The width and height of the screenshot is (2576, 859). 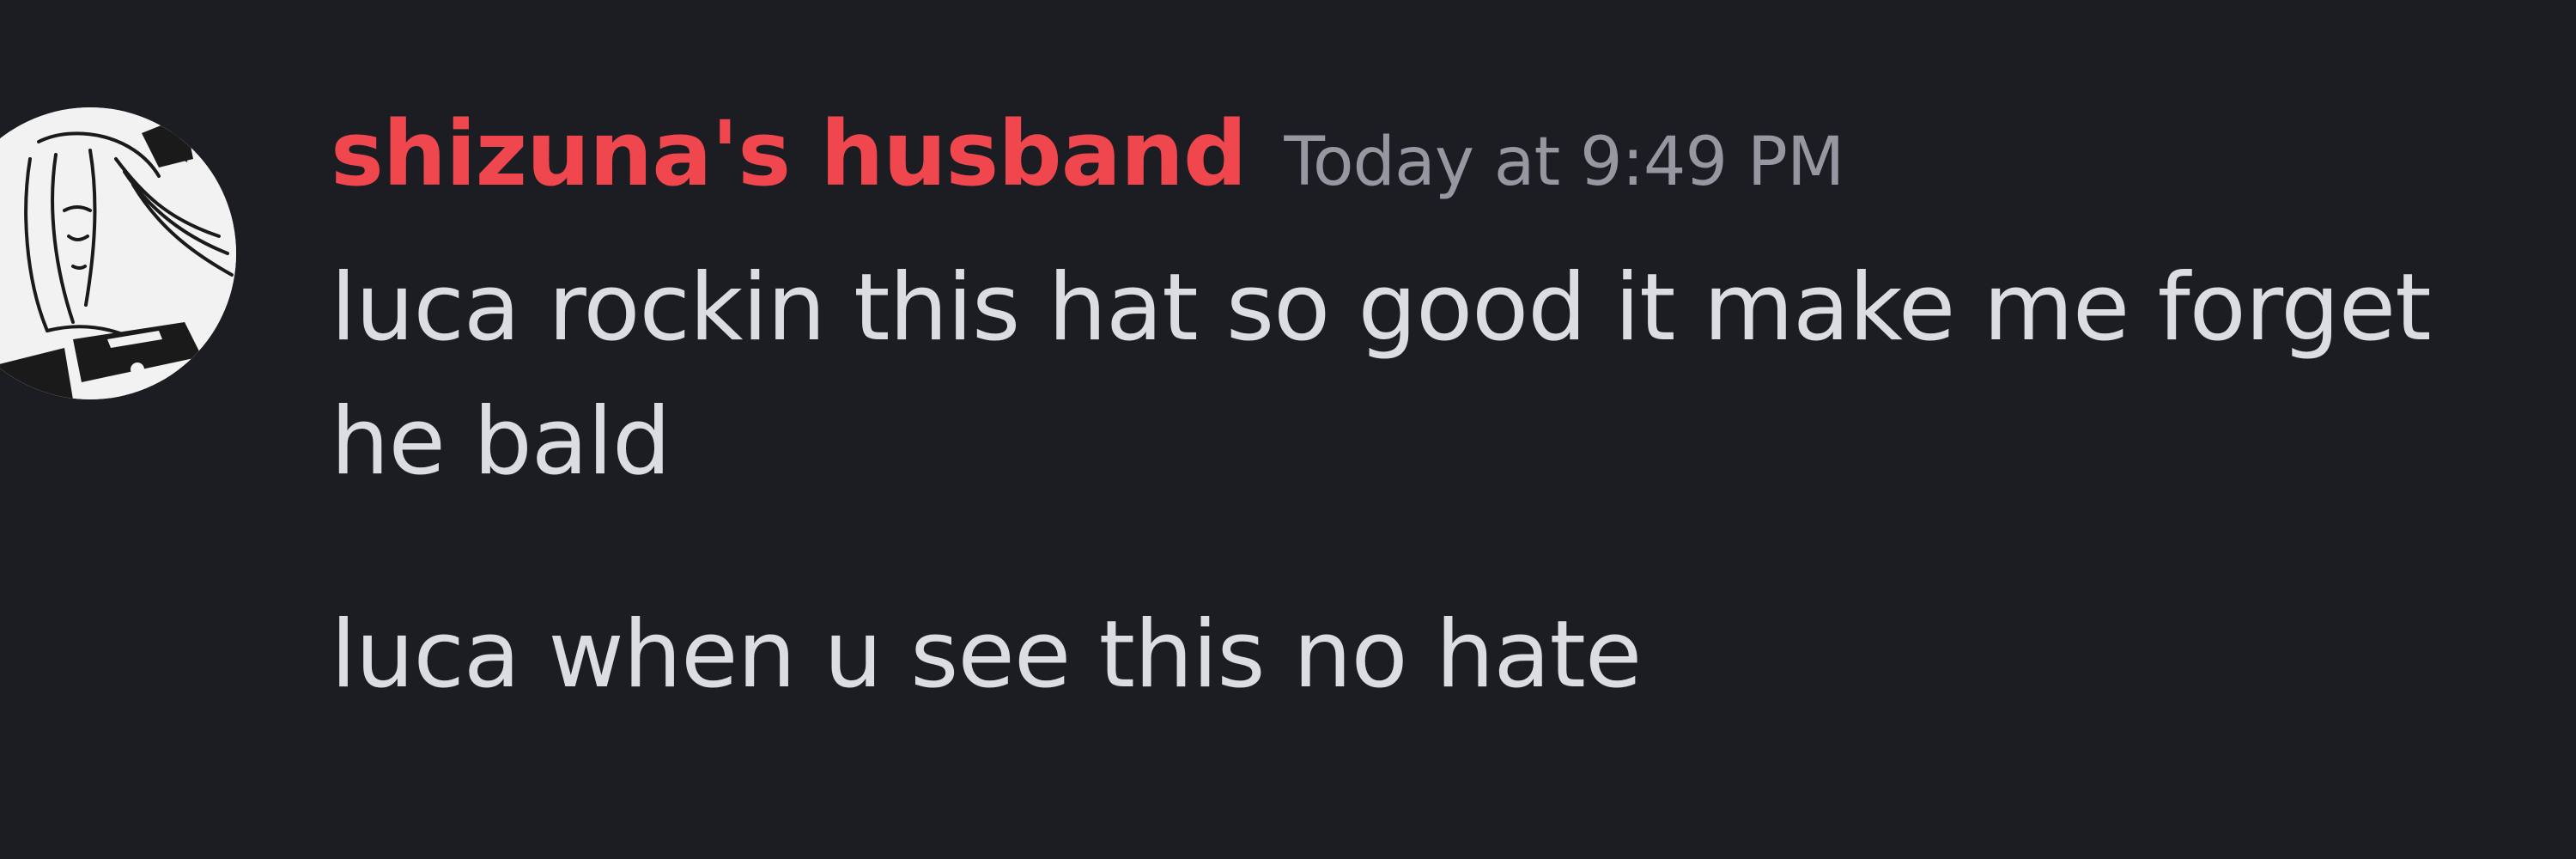 I want to click on message-text-line: luca when u see this no hate, so click(x=987, y=655).